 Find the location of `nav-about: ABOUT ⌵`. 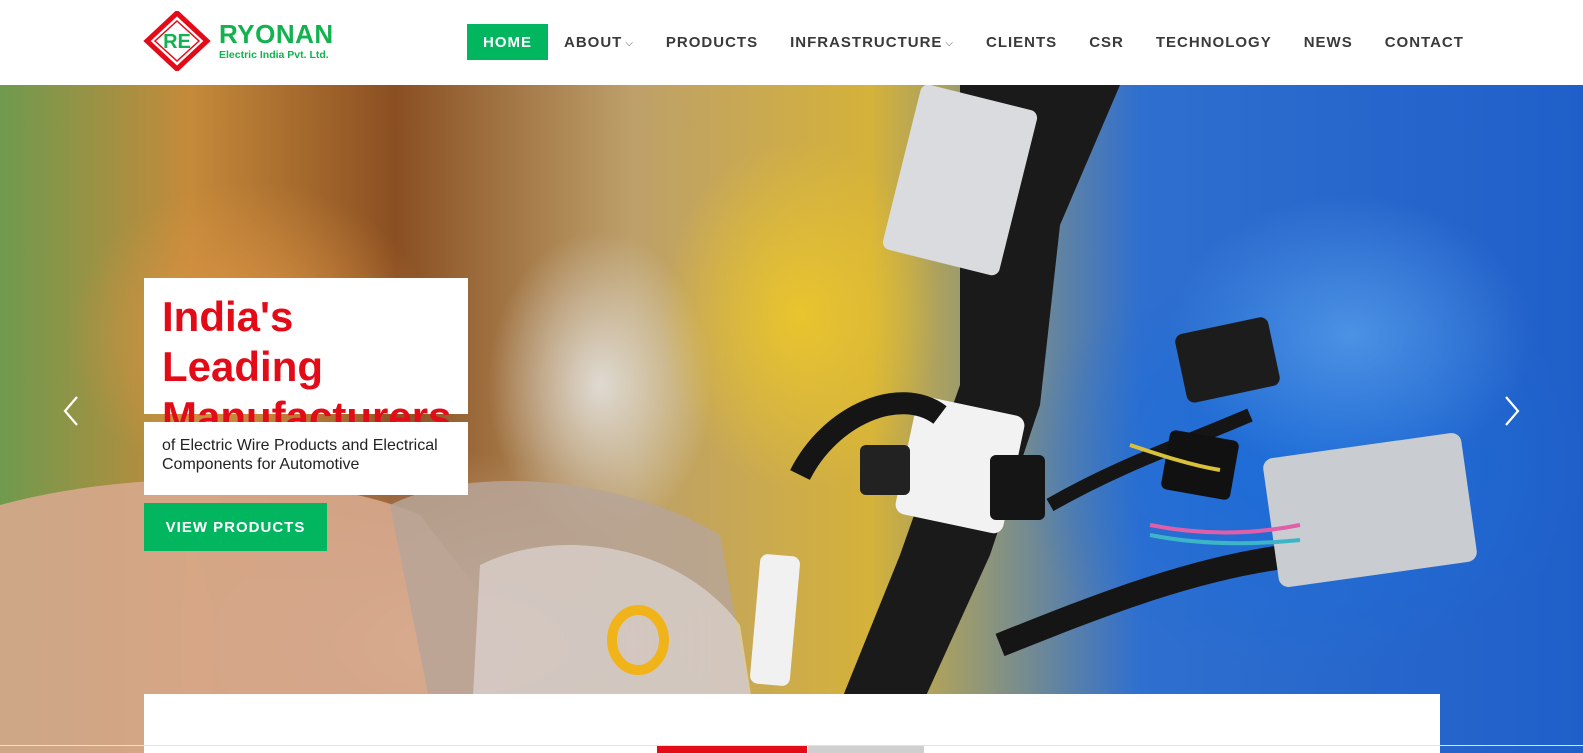

nav-about: ABOUT ⌵ is located at coordinates (599, 42).